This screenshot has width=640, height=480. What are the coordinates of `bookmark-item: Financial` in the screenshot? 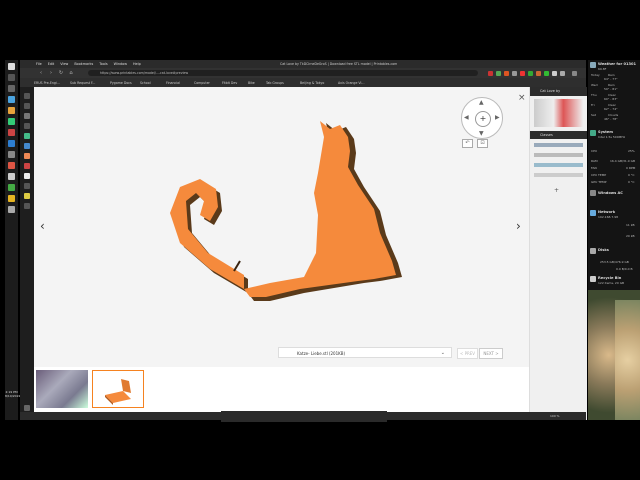 It's located at (173, 83).